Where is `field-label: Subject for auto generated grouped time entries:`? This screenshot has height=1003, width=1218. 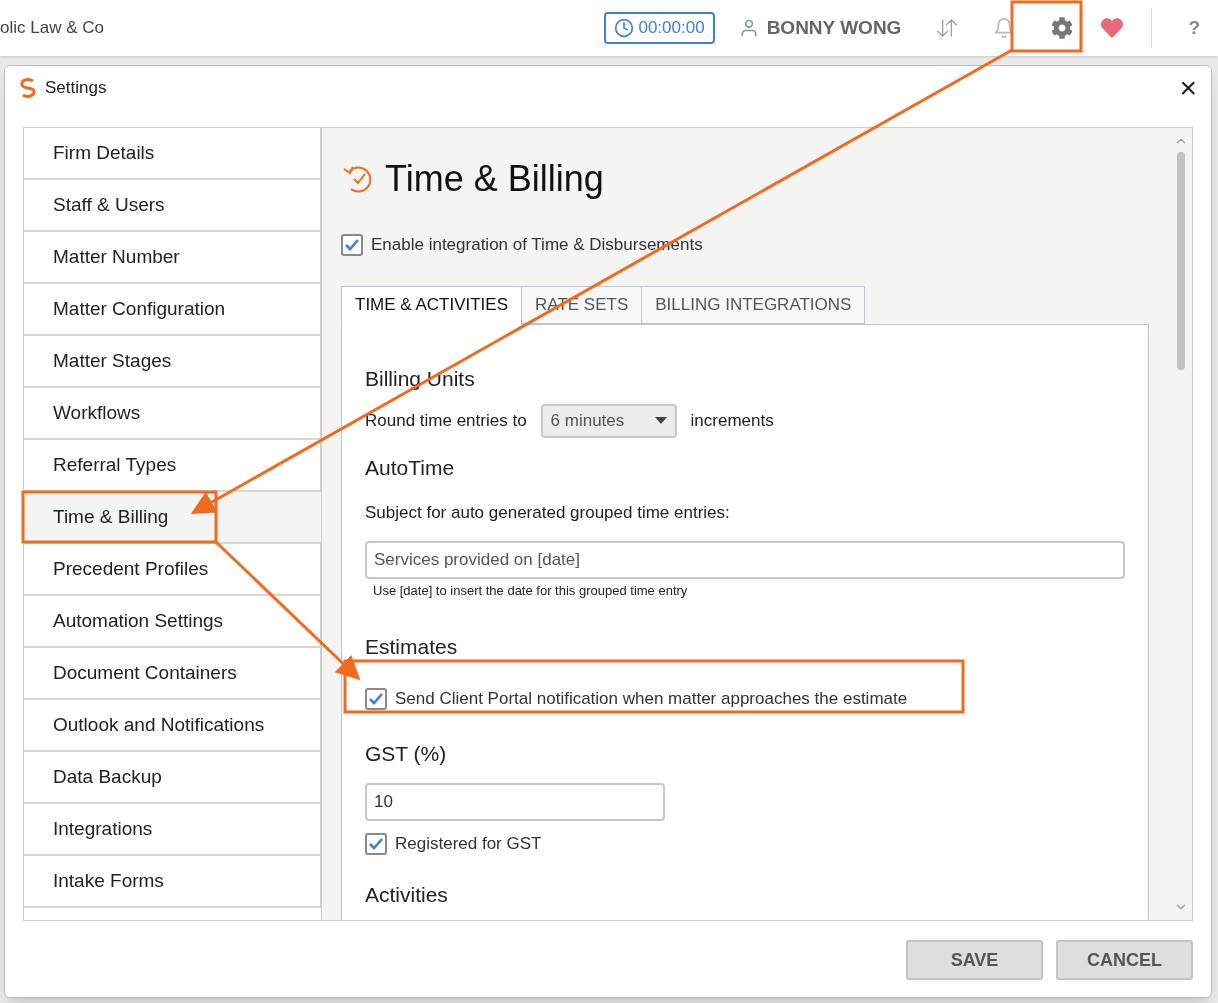
field-label: Subject for auto generated grouped time entries: is located at coordinates (548, 512).